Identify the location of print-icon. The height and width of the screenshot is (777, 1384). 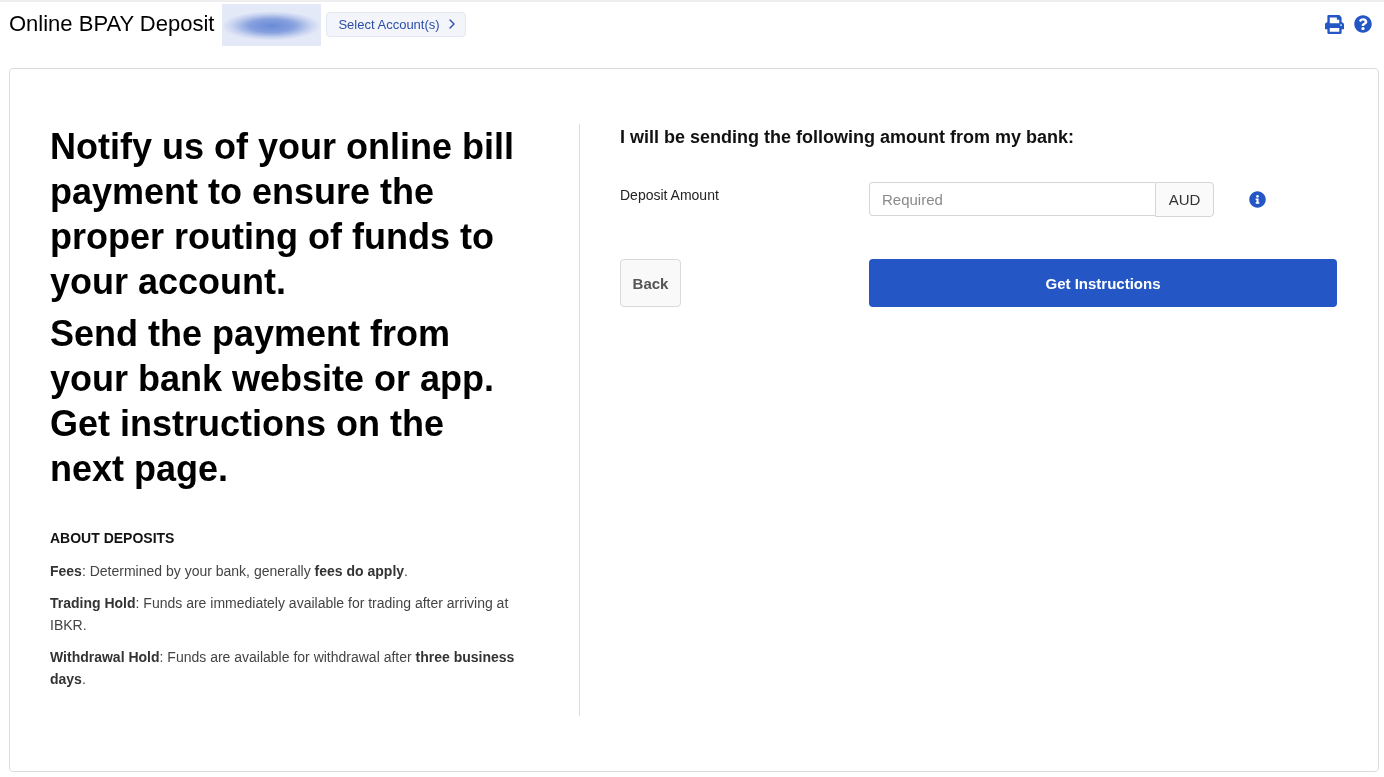
(1334, 24).